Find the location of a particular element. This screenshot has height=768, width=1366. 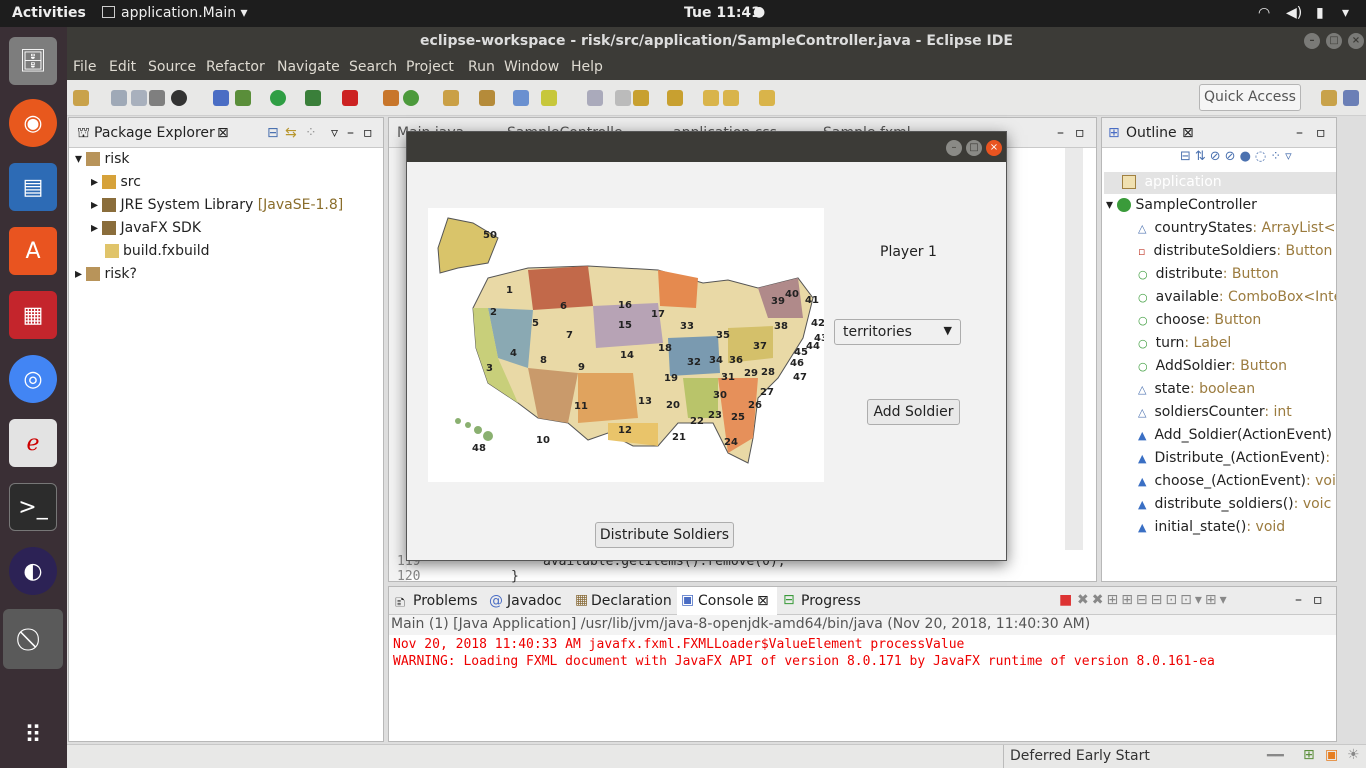

menu-edit: Edit is located at coordinates (122, 67).